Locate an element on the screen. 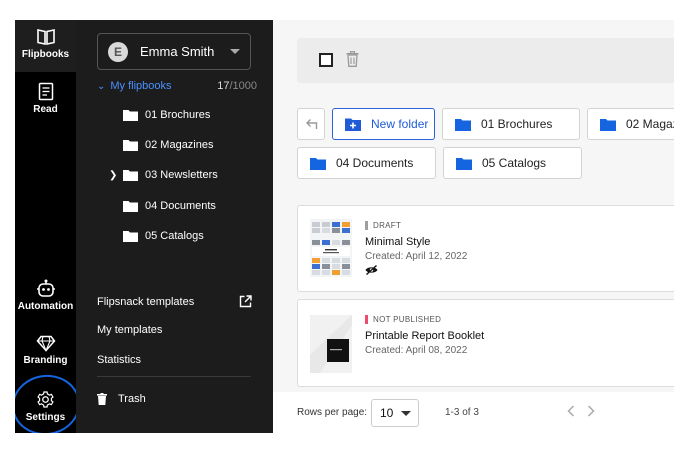 The width and height of the screenshot is (688, 454). new-folder-label: New folder is located at coordinates (400, 124).